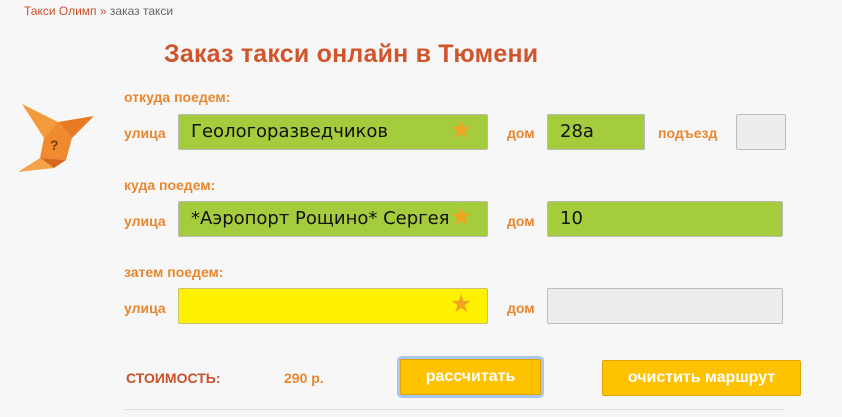  What do you see at coordinates (761, 132) in the screenshot?
I see `from-entrance-input` at bounding box center [761, 132].